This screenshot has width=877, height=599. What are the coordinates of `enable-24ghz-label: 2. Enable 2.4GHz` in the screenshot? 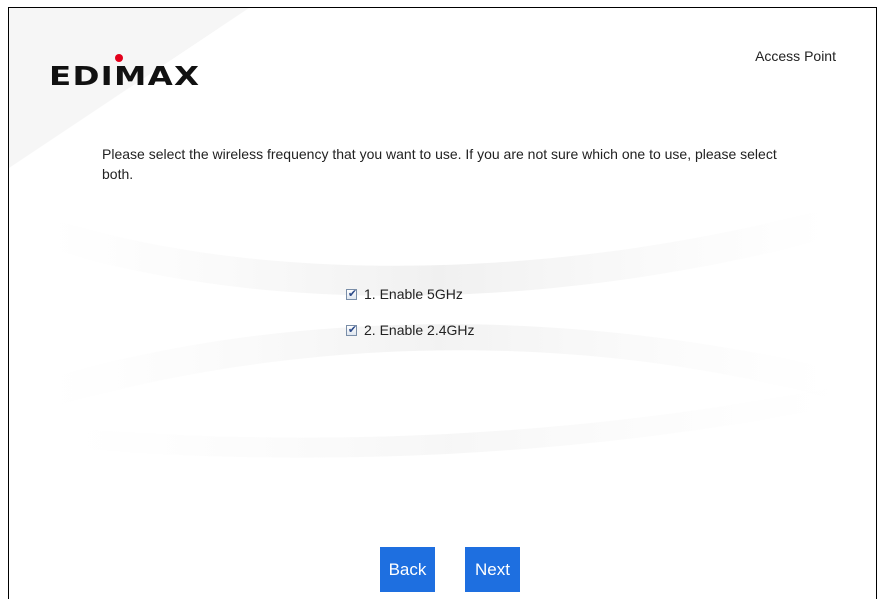 It's located at (419, 330).